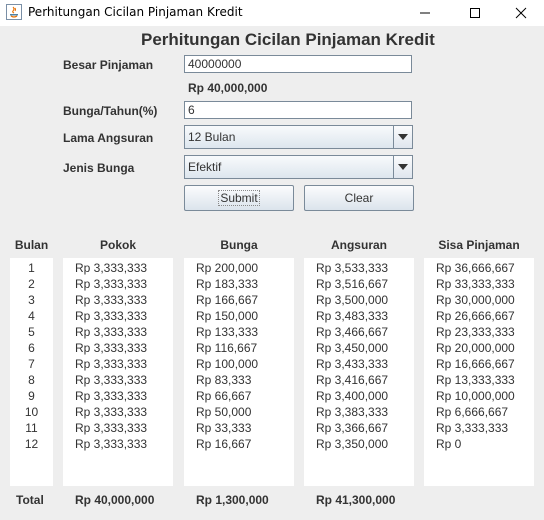  What do you see at coordinates (232, 500) in the screenshot?
I see `total-bunga: Rp 1,300,000` at bounding box center [232, 500].